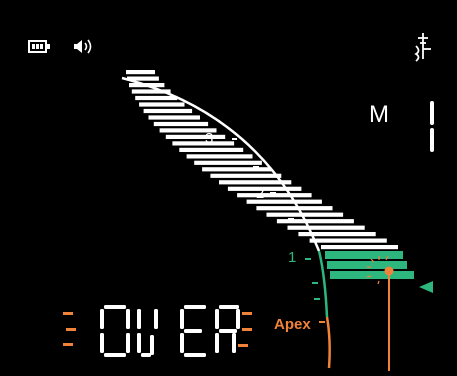 The image size is (457, 376). I want to click on apex-label: Apex, so click(292, 324).